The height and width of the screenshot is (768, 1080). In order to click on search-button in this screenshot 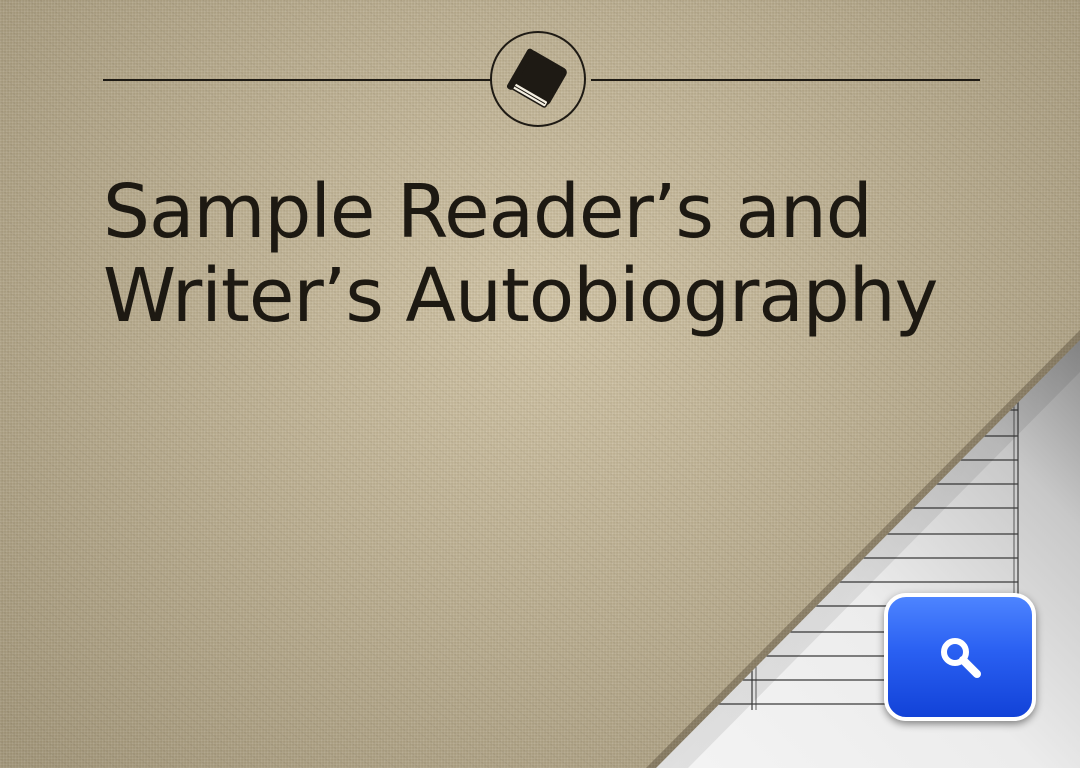, I will do `click(960, 657)`.